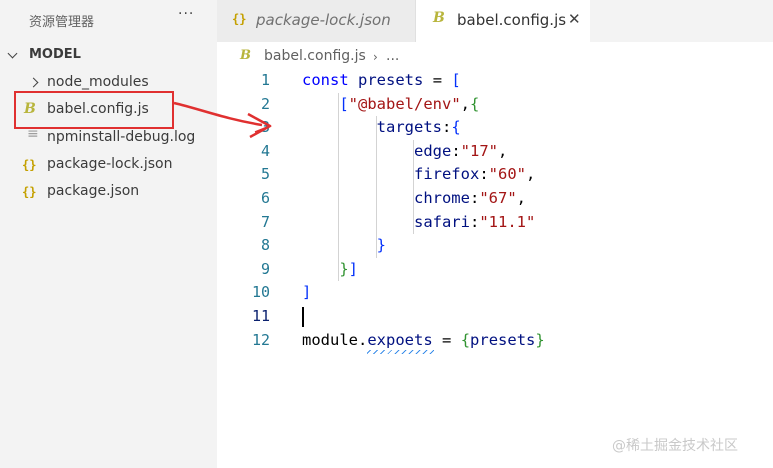 This screenshot has height=468, width=773. Describe the element at coordinates (265, 198) in the screenshot. I see `line-number: 6` at that location.